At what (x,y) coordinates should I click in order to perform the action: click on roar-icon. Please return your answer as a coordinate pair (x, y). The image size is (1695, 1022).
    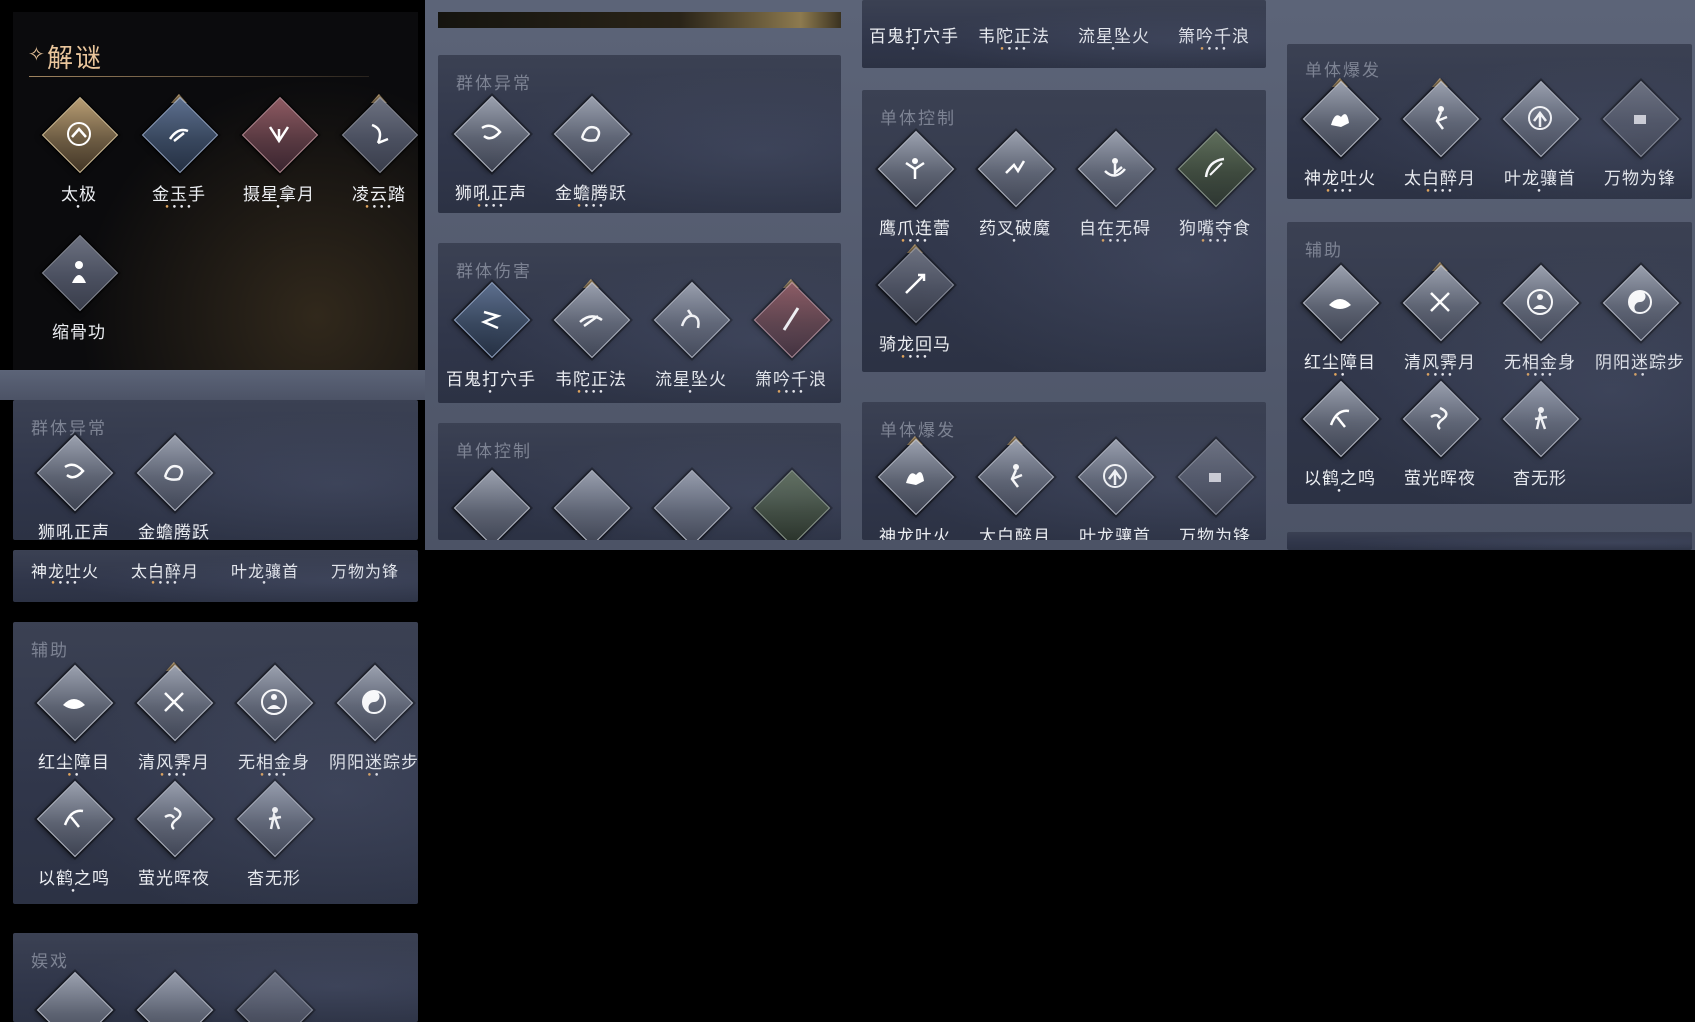
    Looking at the image, I should click on (74, 472).